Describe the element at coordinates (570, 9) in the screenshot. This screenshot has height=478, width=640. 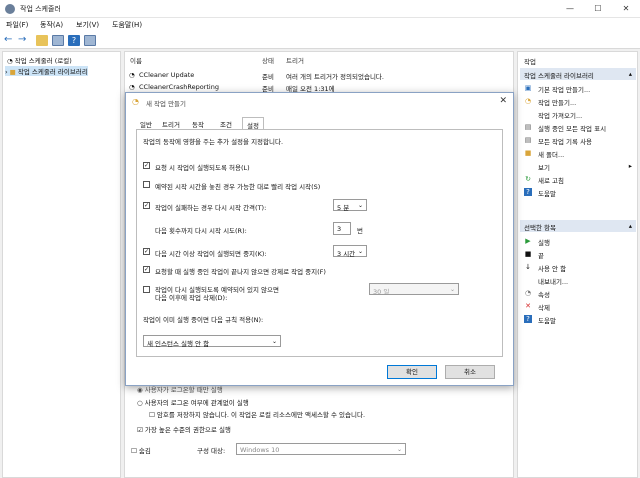
I see `minimize-button: —` at that location.